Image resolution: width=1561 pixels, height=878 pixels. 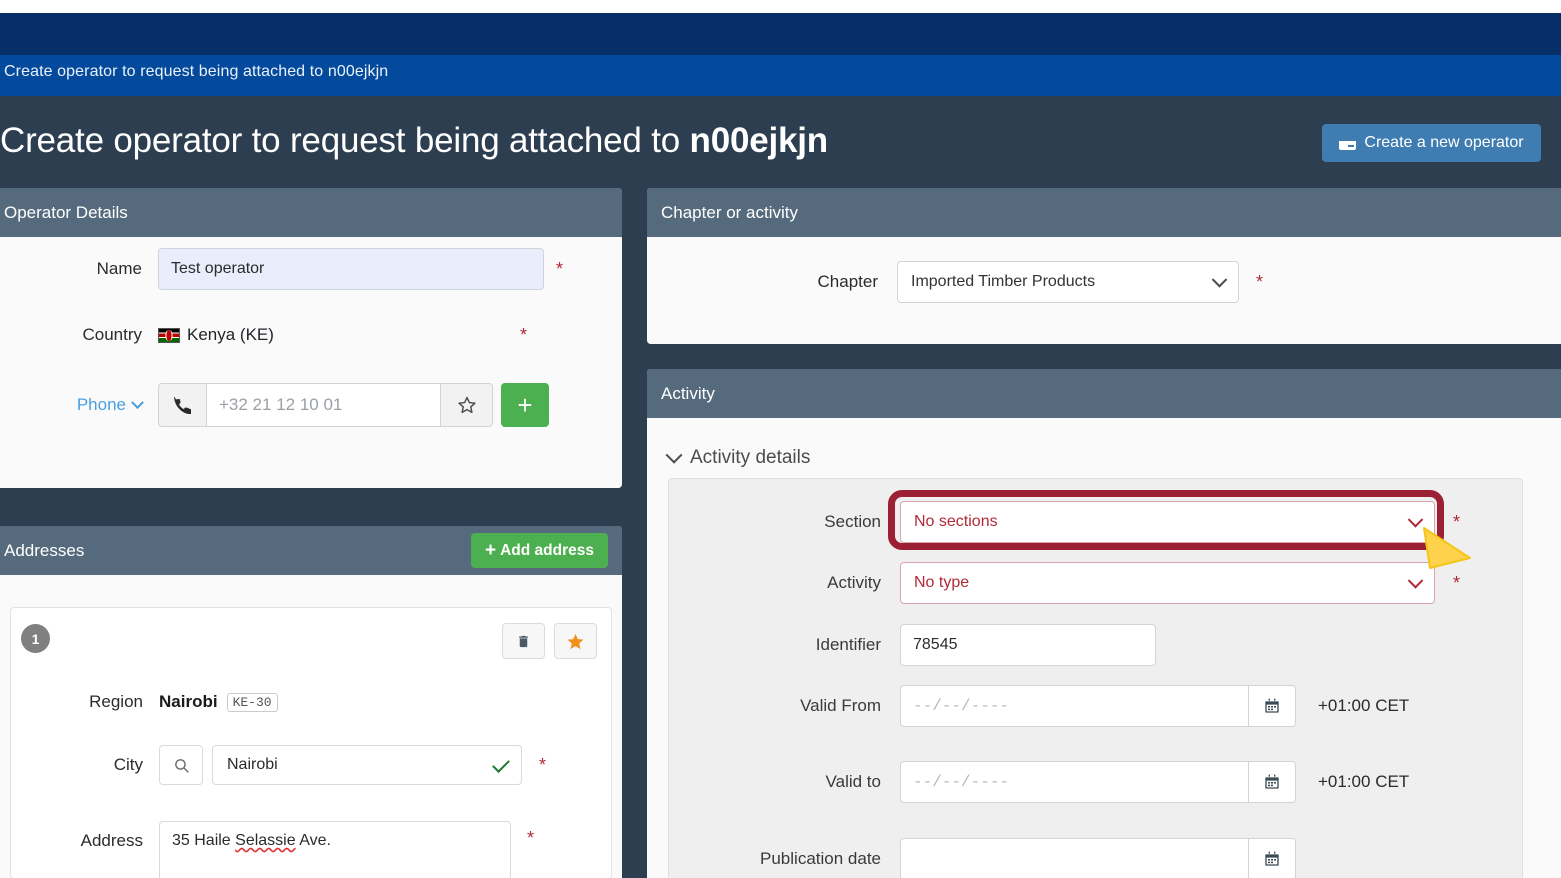 What do you see at coordinates (182, 405) in the screenshot?
I see `phone-icon` at bounding box center [182, 405].